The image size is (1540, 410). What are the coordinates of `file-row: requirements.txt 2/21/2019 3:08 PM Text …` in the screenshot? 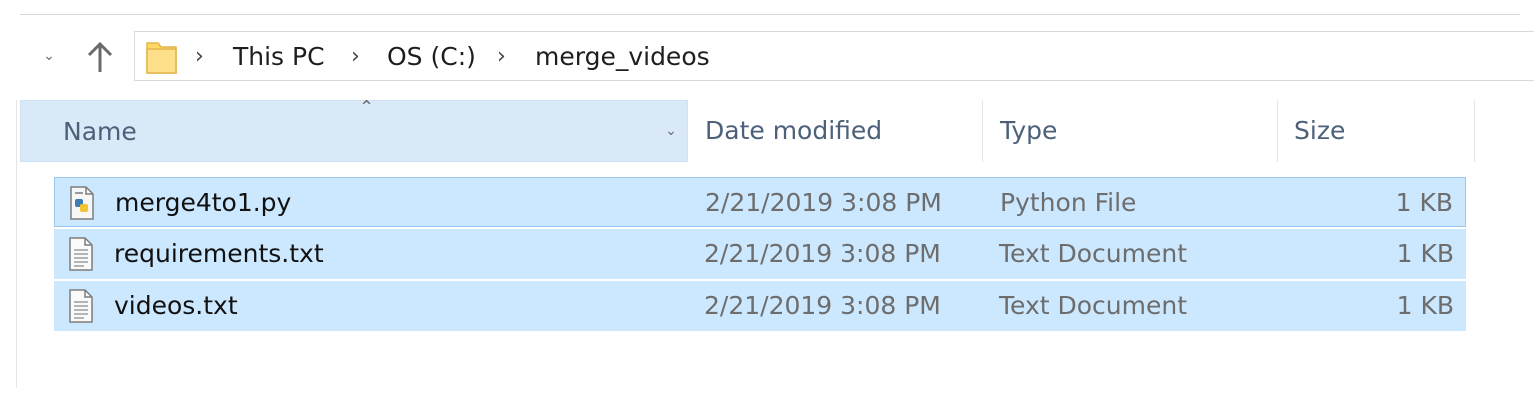 It's located at (760, 254).